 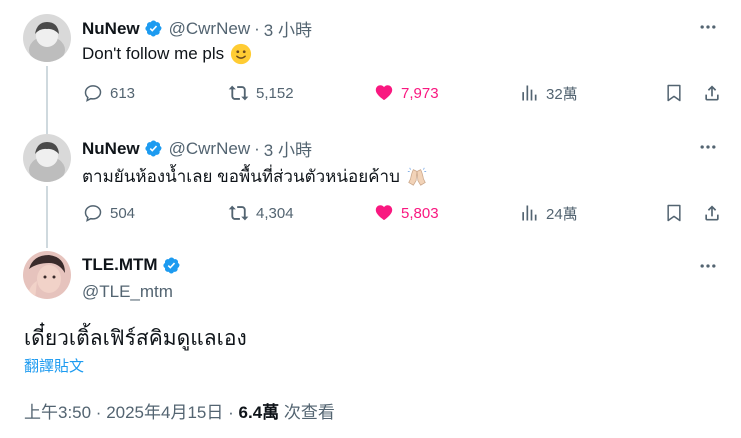 I want to click on reply-button: 613, so click(x=108, y=93).